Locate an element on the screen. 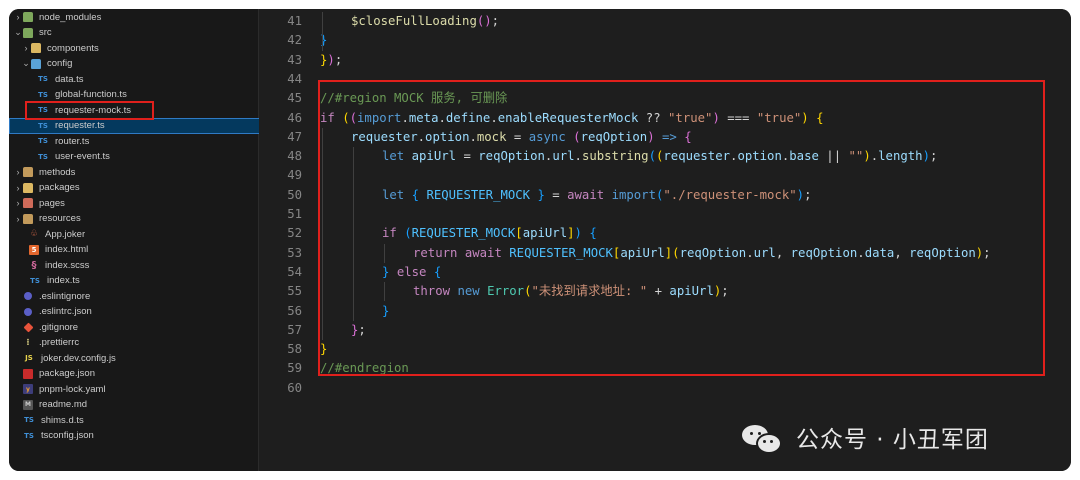 The width and height of the screenshot is (1080, 480). tree-folder-pages: › pages is located at coordinates (135, 203).